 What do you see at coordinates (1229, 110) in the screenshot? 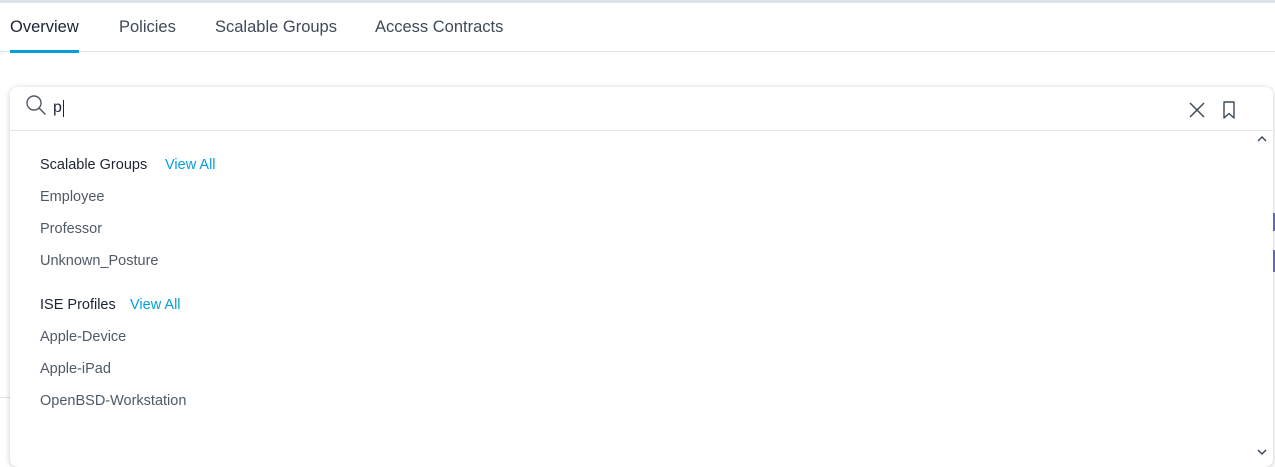
I see `bookmark-icon` at bounding box center [1229, 110].